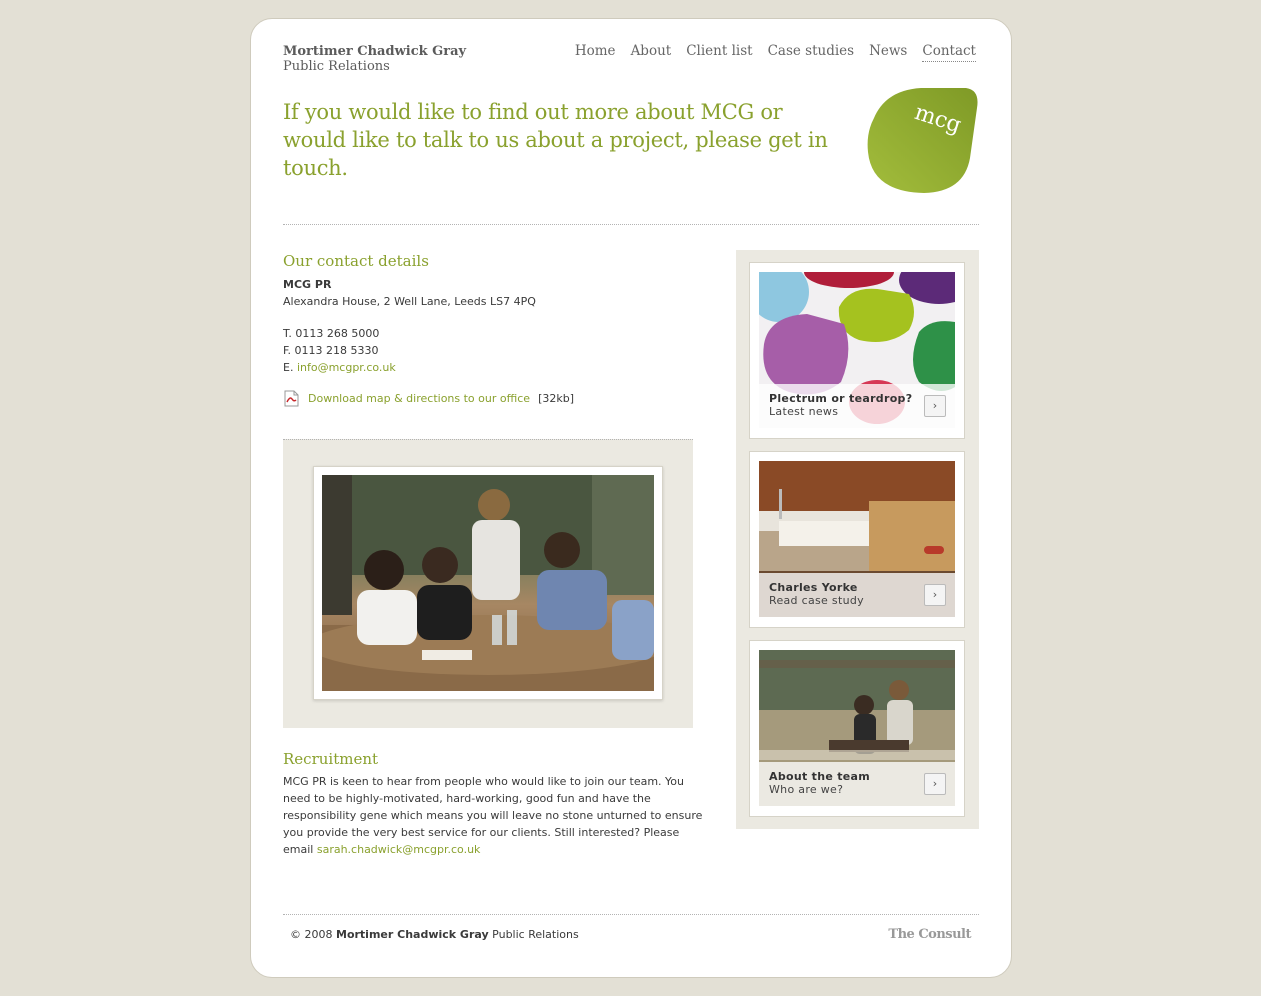  I want to click on tile-case-study-title: Charles Yorke, so click(813, 587).